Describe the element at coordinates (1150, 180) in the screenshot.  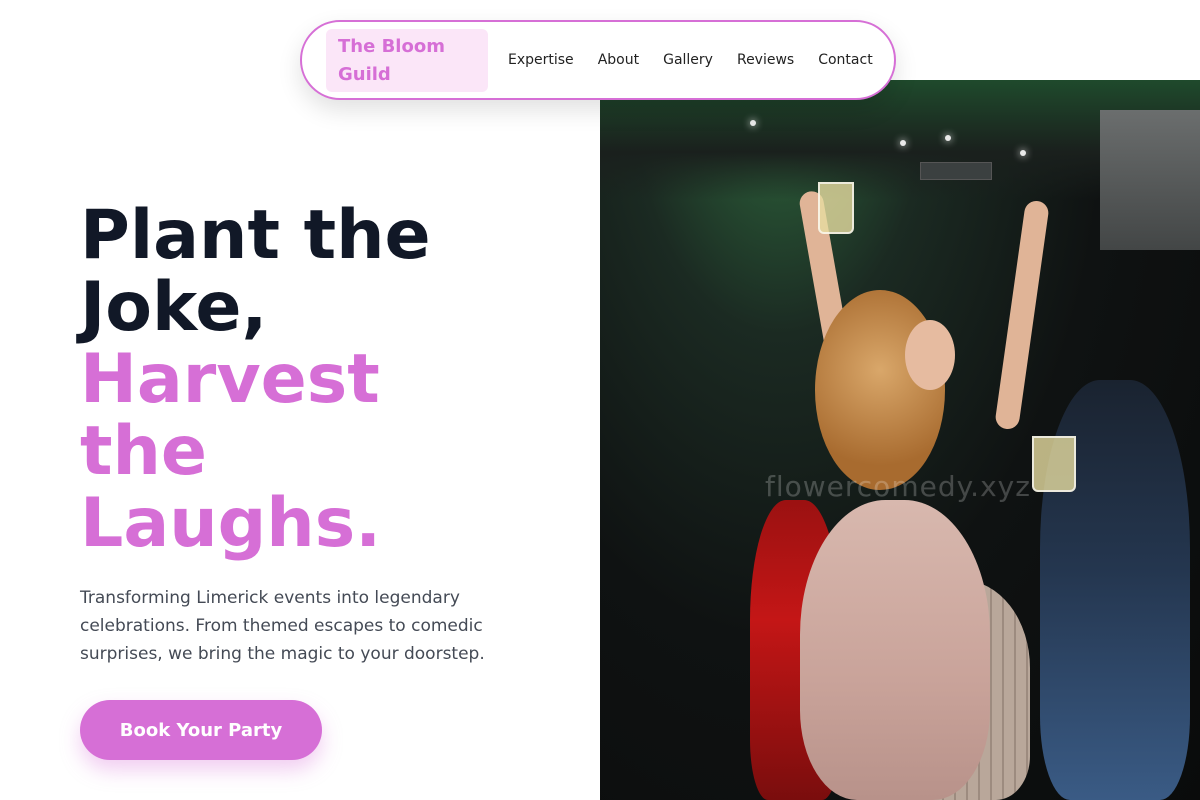
I see `wall-panel` at that location.